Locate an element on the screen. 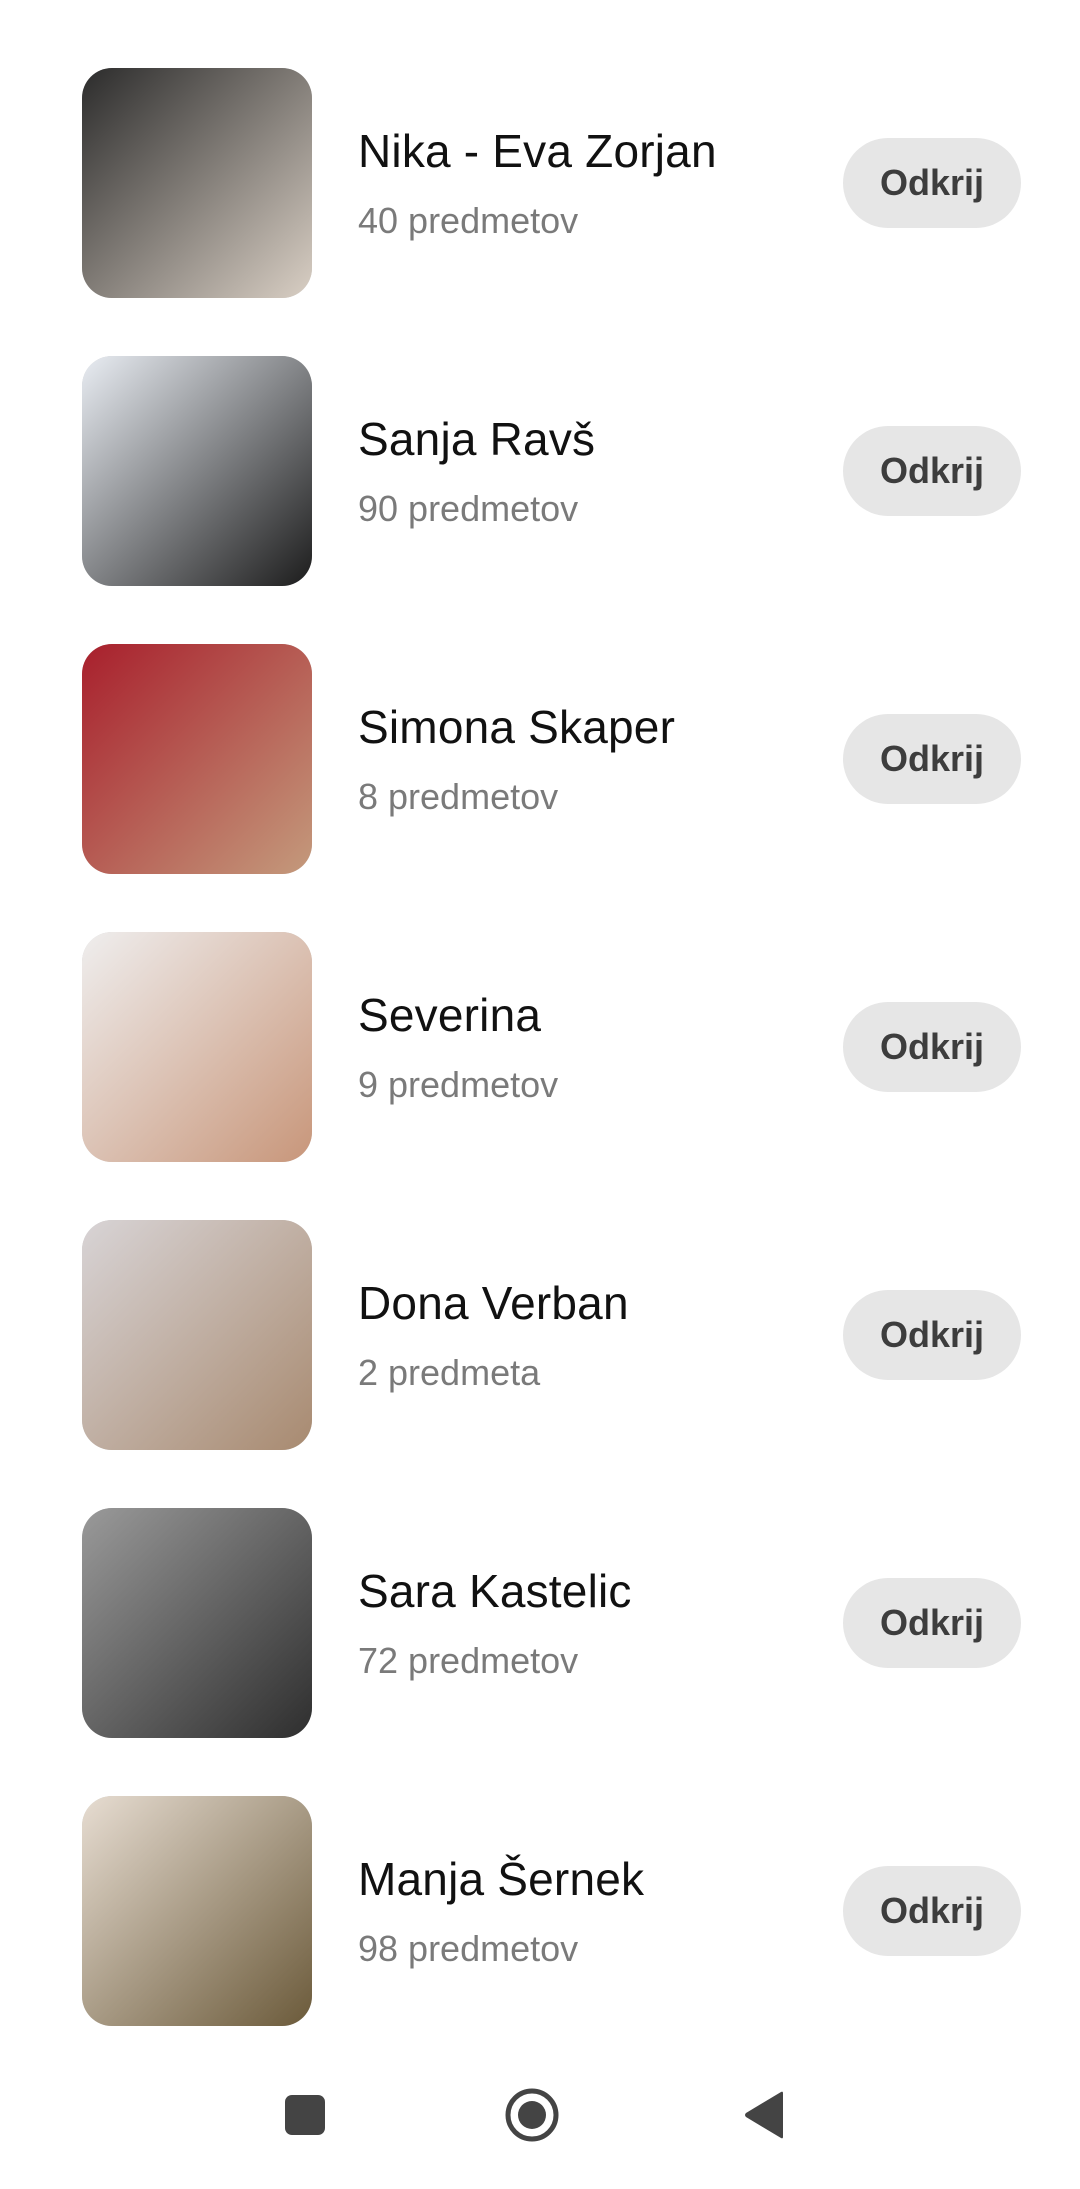 The width and height of the screenshot is (1080, 2189). recent-apps-icon-graphic is located at coordinates (305, 2115).